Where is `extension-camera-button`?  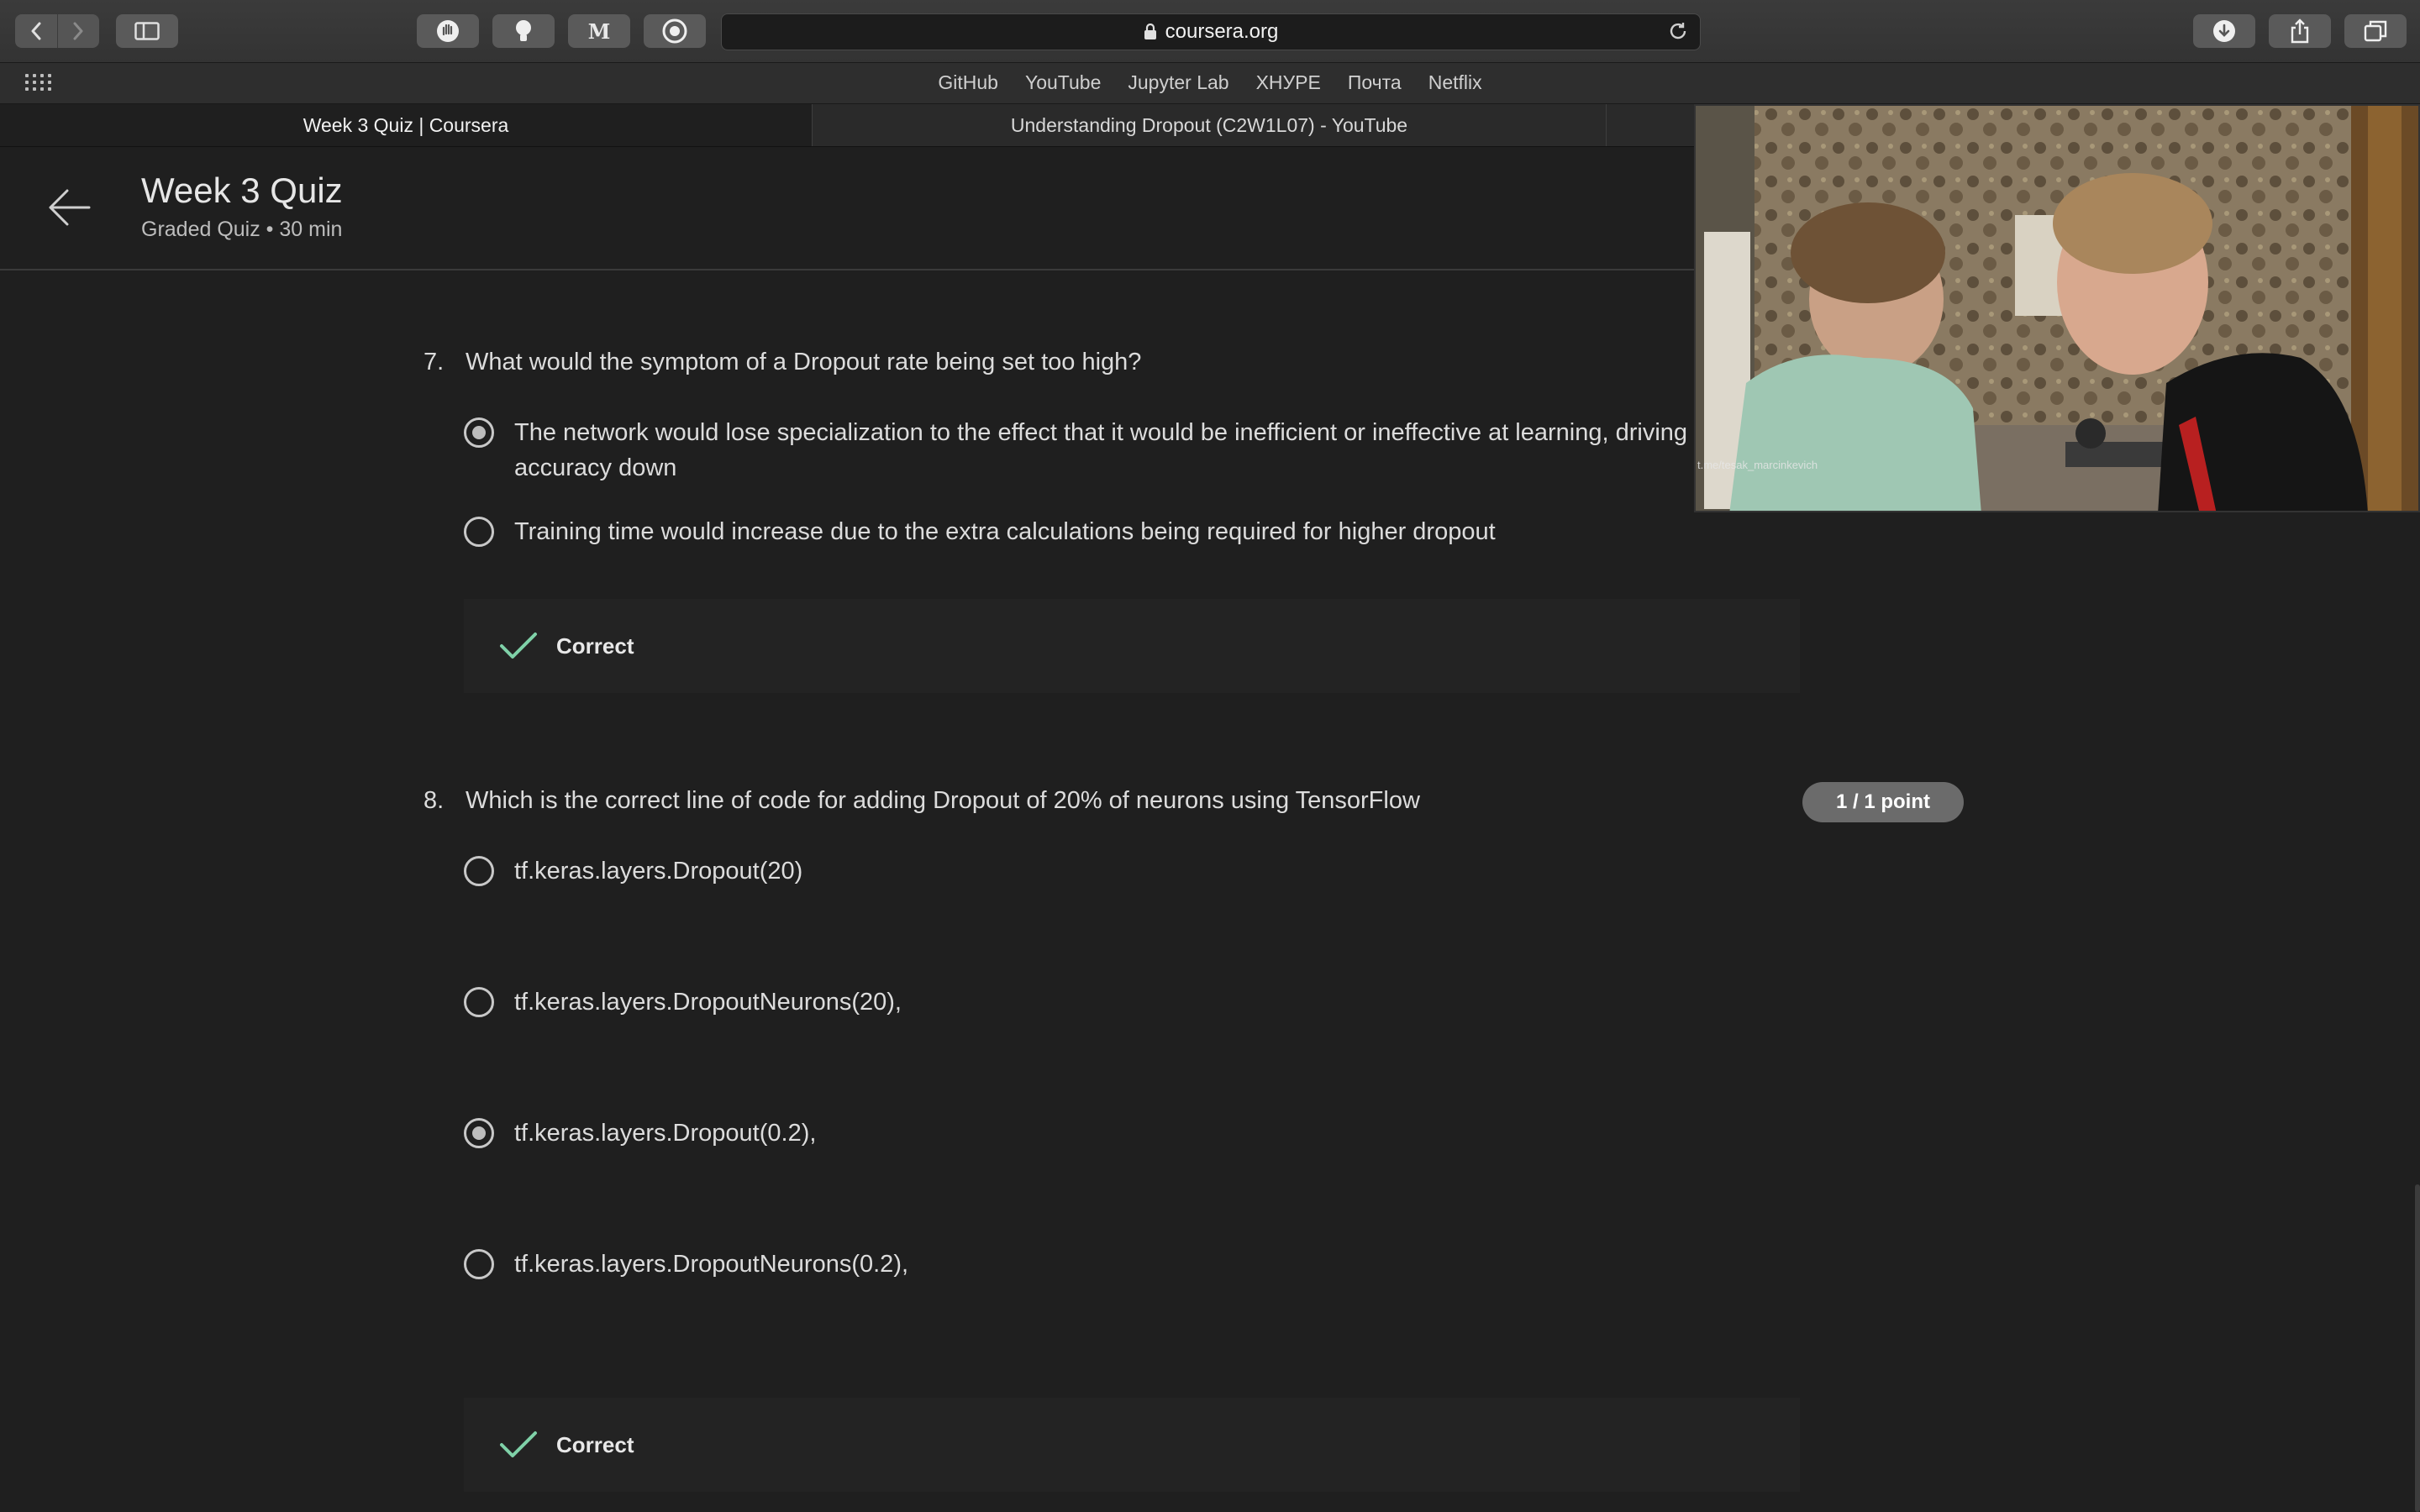
extension-camera-button is located at coordinates (675, 31).